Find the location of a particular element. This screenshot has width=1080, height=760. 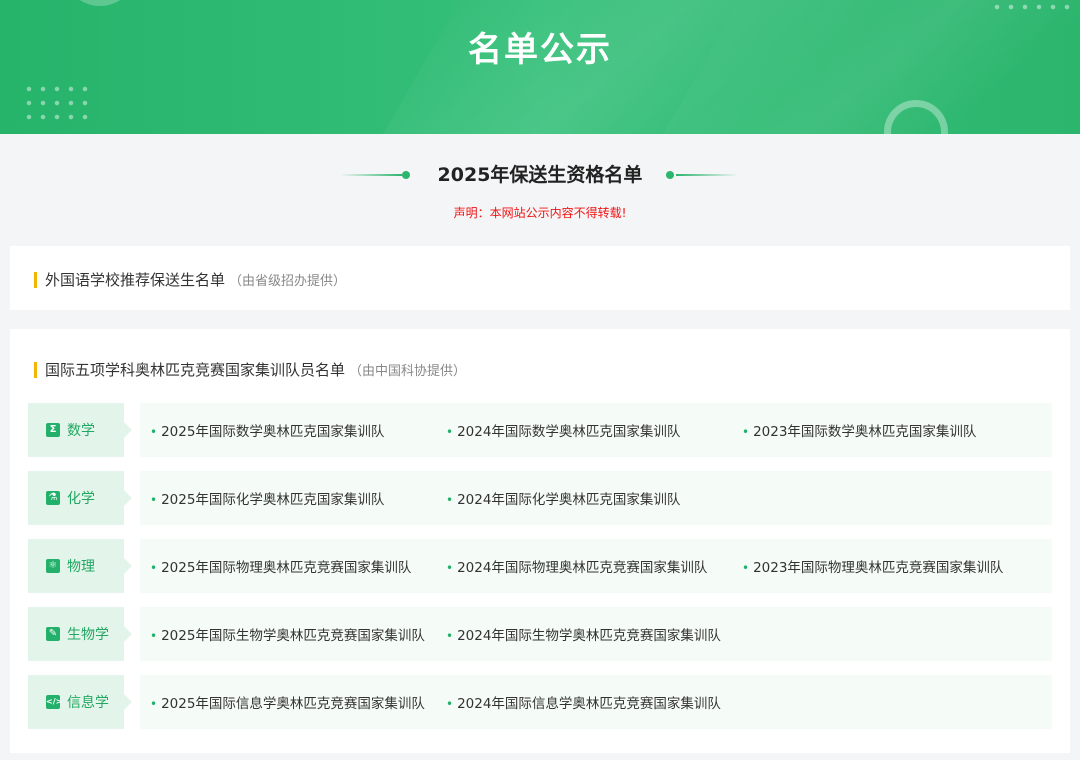

team-link: 2024年国际数学奥林匹克国家集训队 is located at coordinates (563, 430).